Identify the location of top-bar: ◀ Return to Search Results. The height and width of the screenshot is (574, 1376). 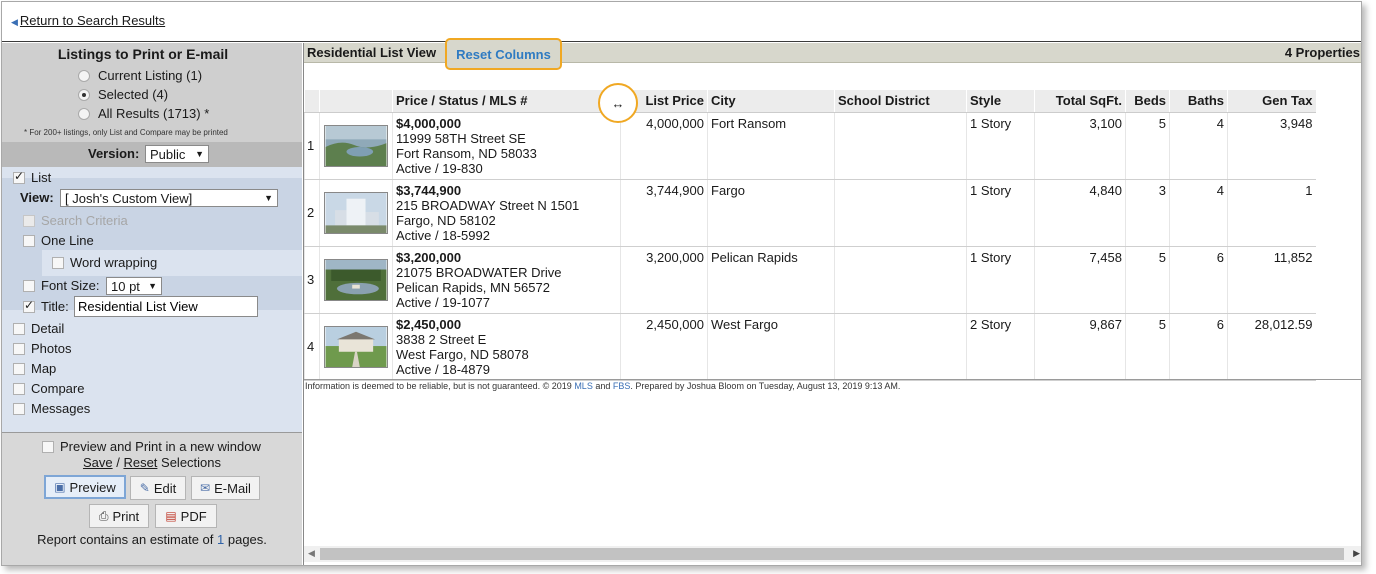
(681, 22).